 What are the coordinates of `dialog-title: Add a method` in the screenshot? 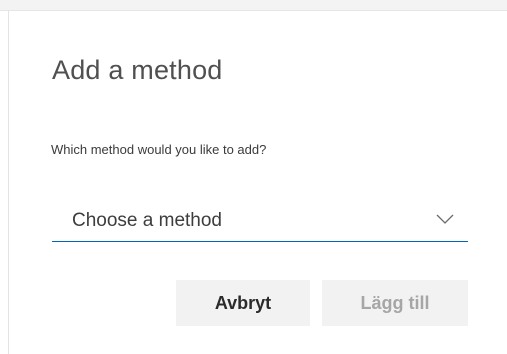 It's located at (137, 70).